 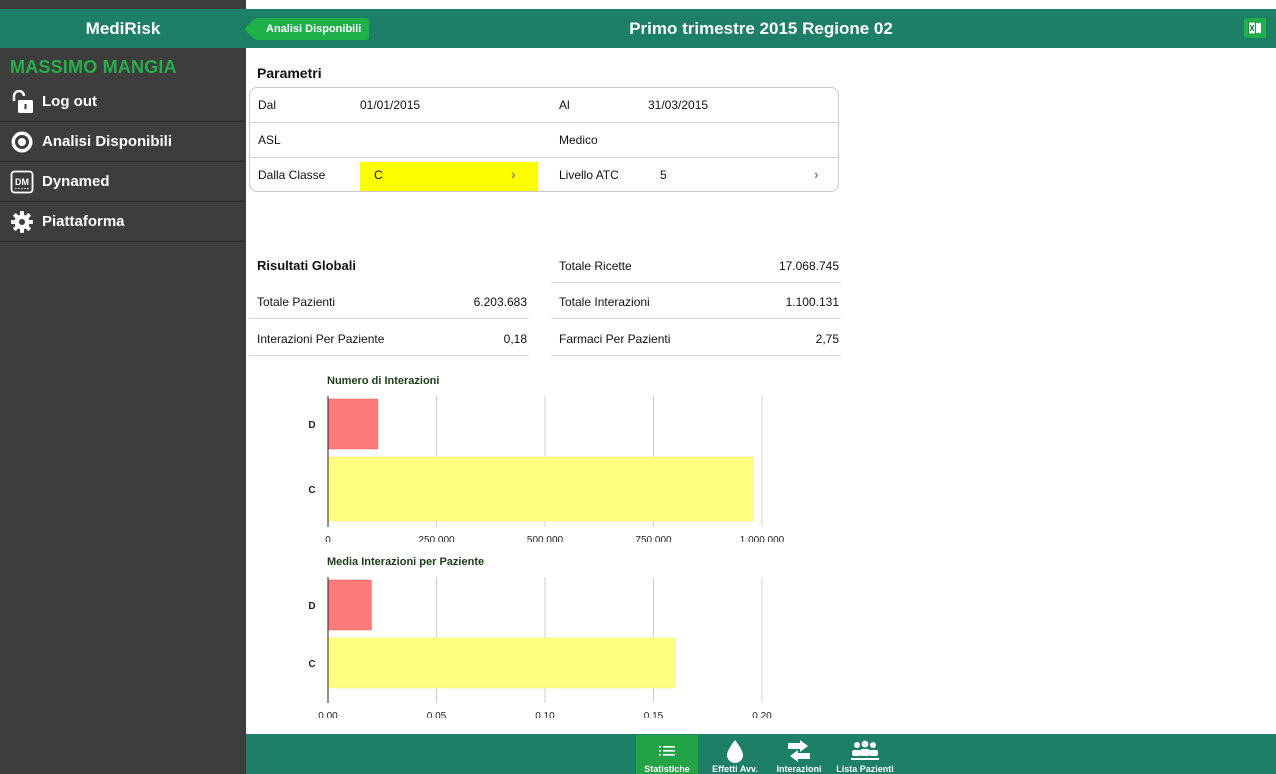 I want to click on average-bar-chart: 0,00 0,05 0,10 0,15 0,20 D C, so click(x=540, y=647).